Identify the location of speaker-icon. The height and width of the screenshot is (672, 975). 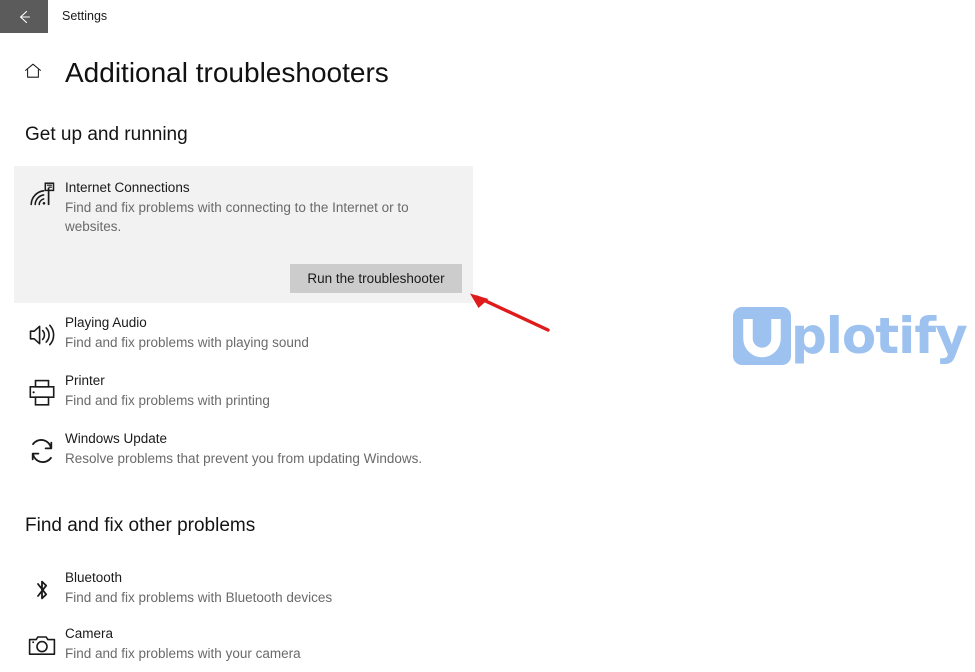
(42, 335).